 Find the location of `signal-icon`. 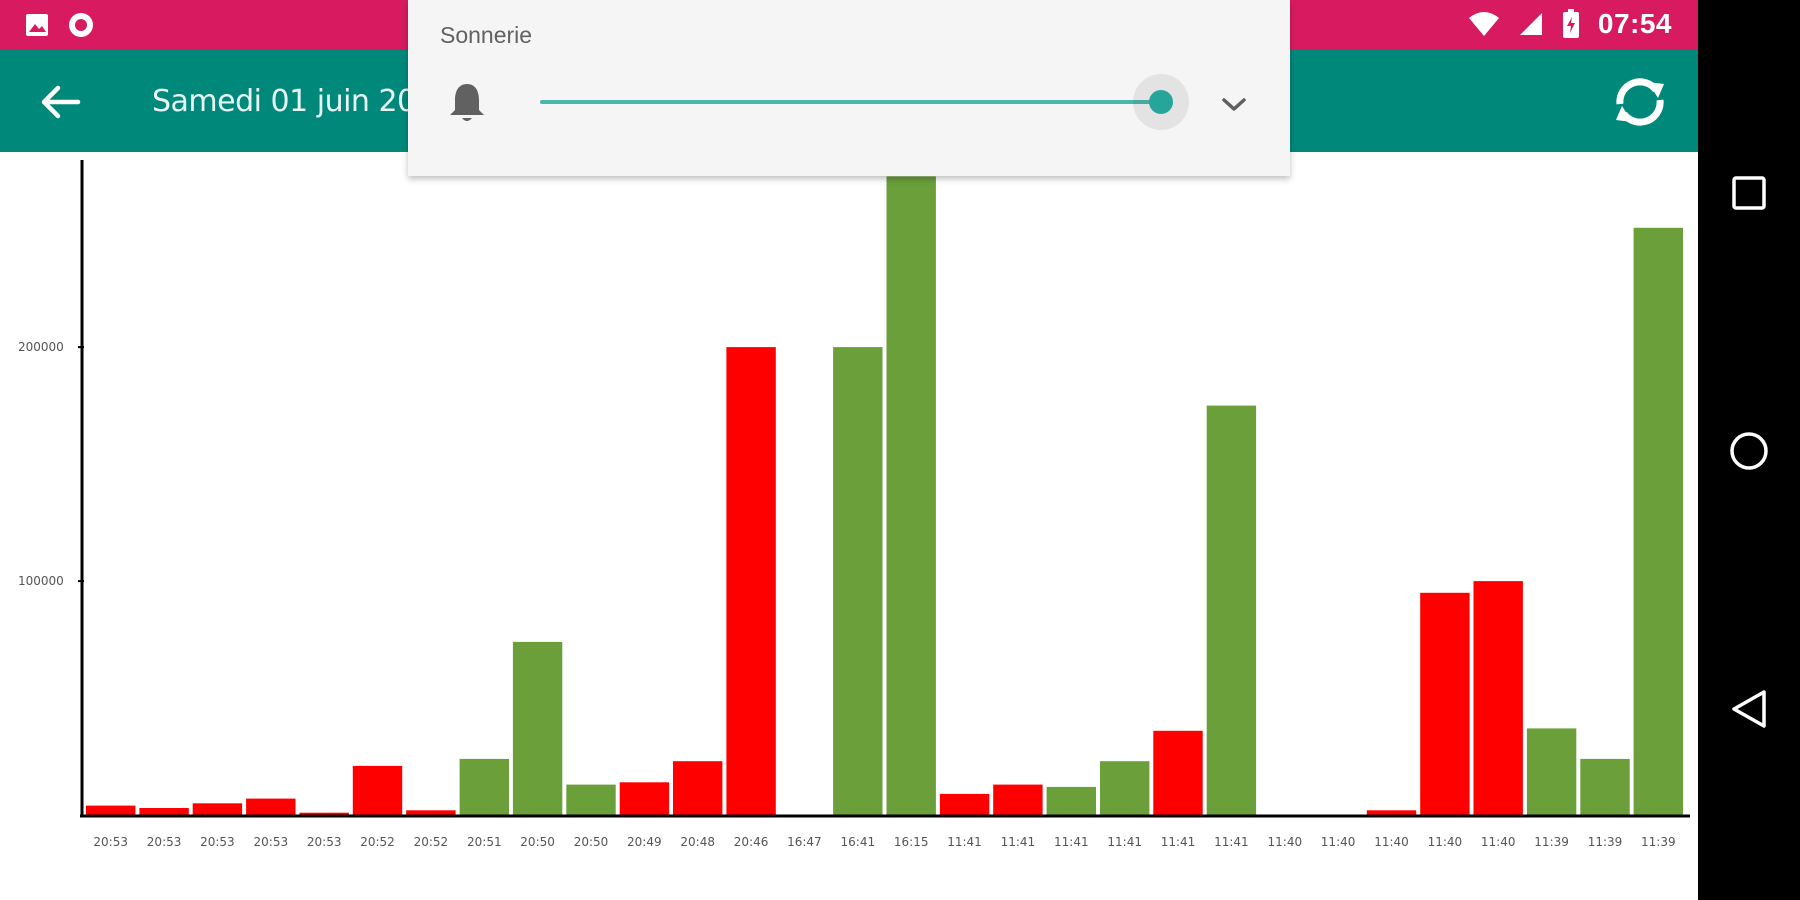

signal-icon is located at coordinates (1530, 24).